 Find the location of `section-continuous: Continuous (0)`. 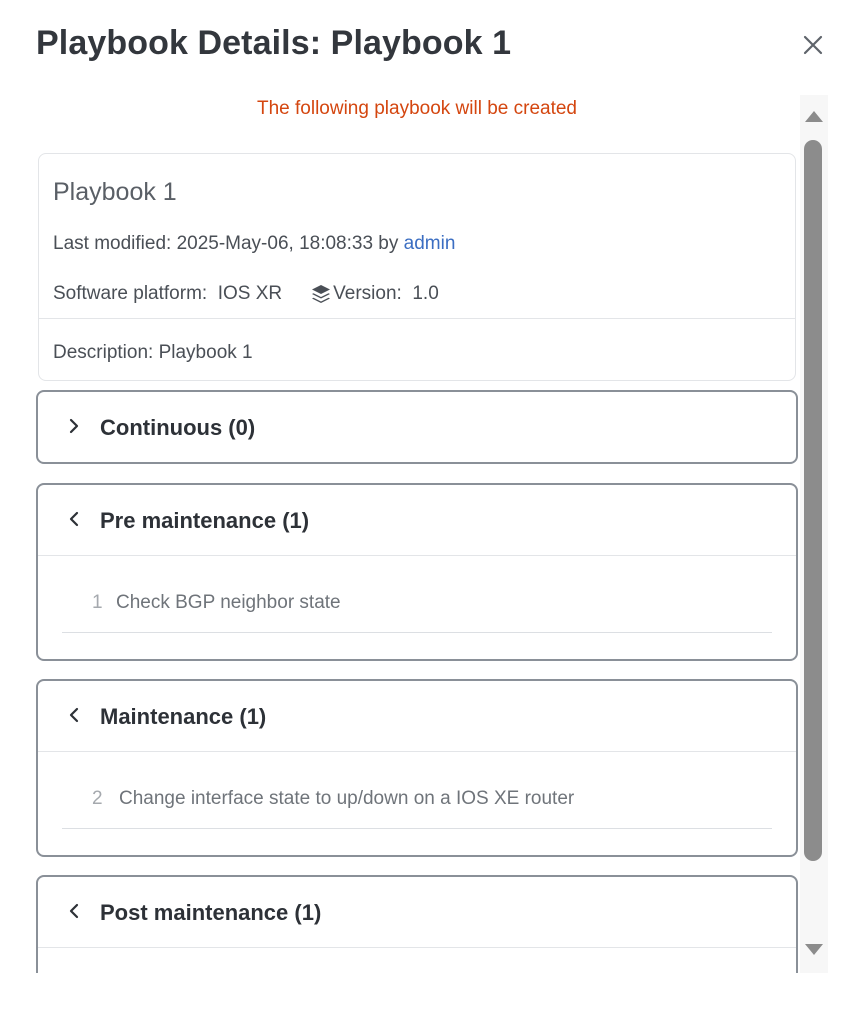

section-continuous: Continuous (0) is located at coordinates (417, 427).